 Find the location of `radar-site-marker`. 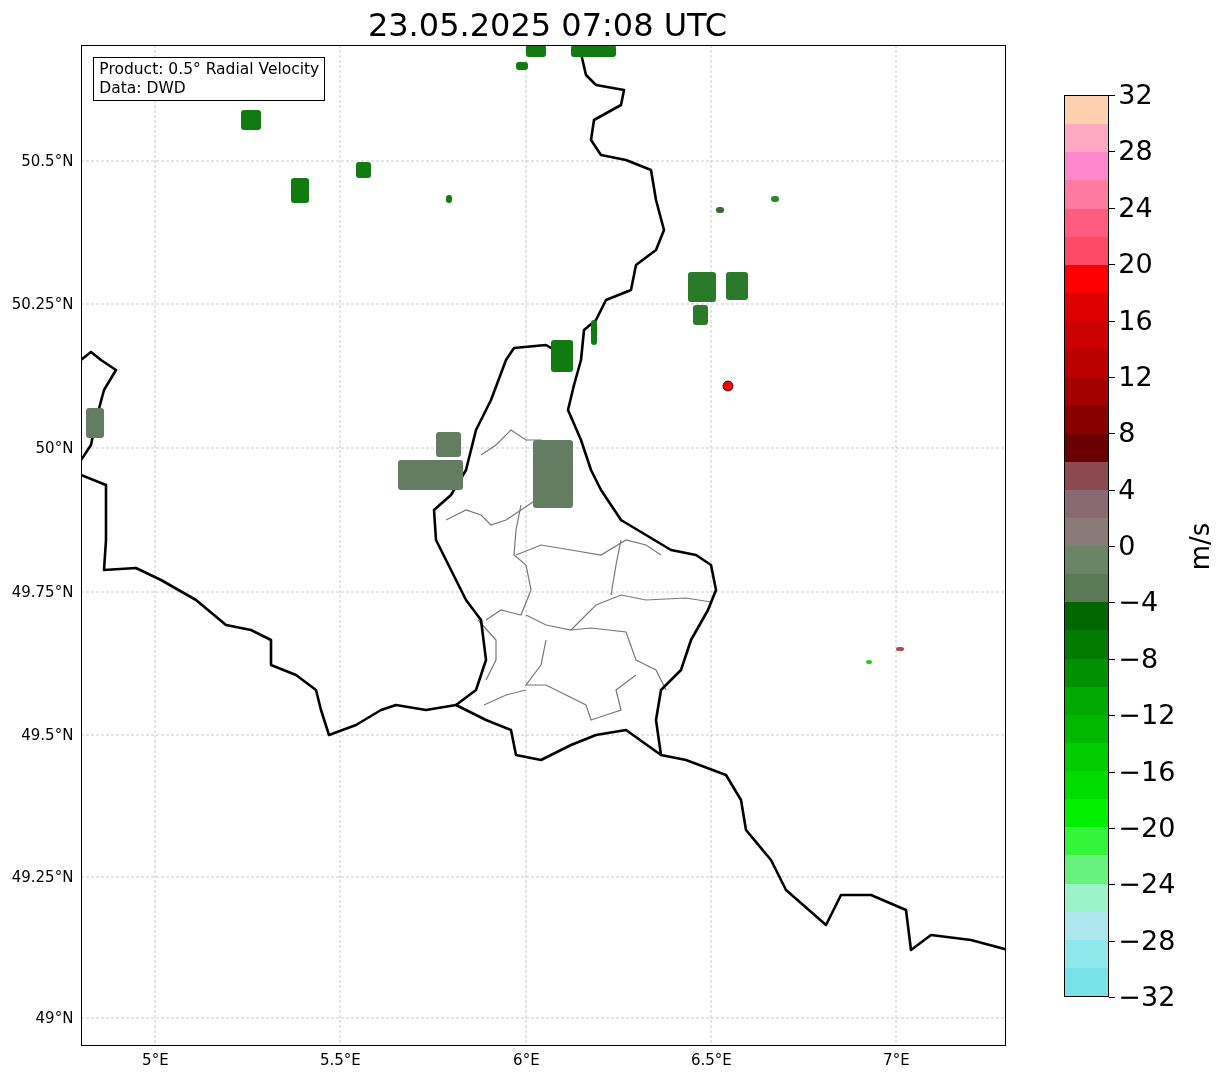

radar-site-marker is located at coordinates (728, 386).